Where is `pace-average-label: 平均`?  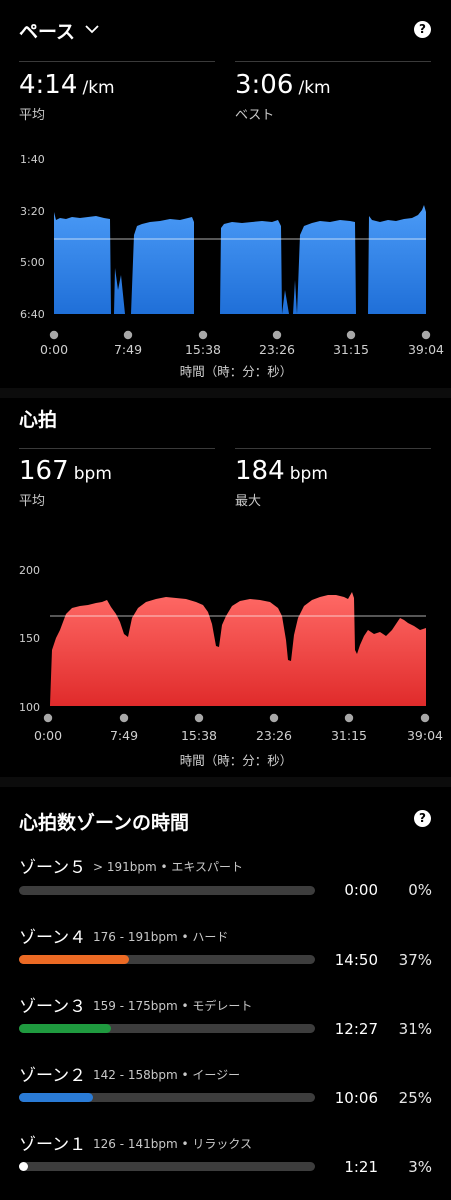 pace-average-label: 平均 is located at coordinates (32, 115).